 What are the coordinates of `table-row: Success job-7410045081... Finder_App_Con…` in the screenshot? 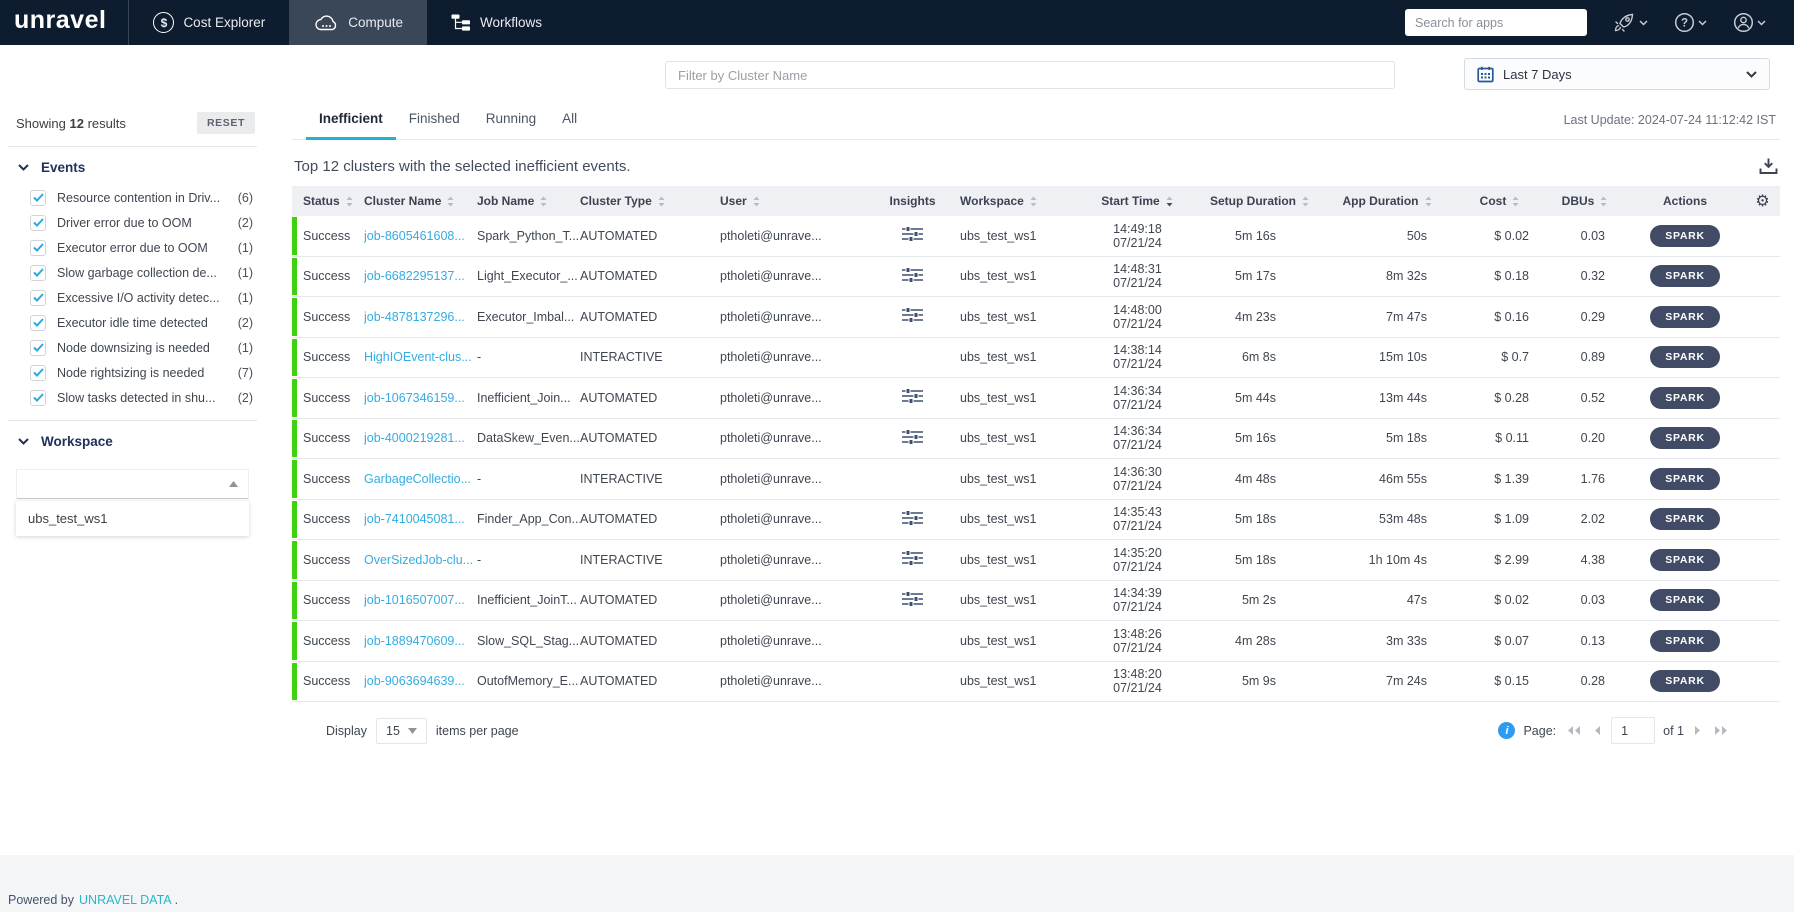 It's located at (1036, 519).